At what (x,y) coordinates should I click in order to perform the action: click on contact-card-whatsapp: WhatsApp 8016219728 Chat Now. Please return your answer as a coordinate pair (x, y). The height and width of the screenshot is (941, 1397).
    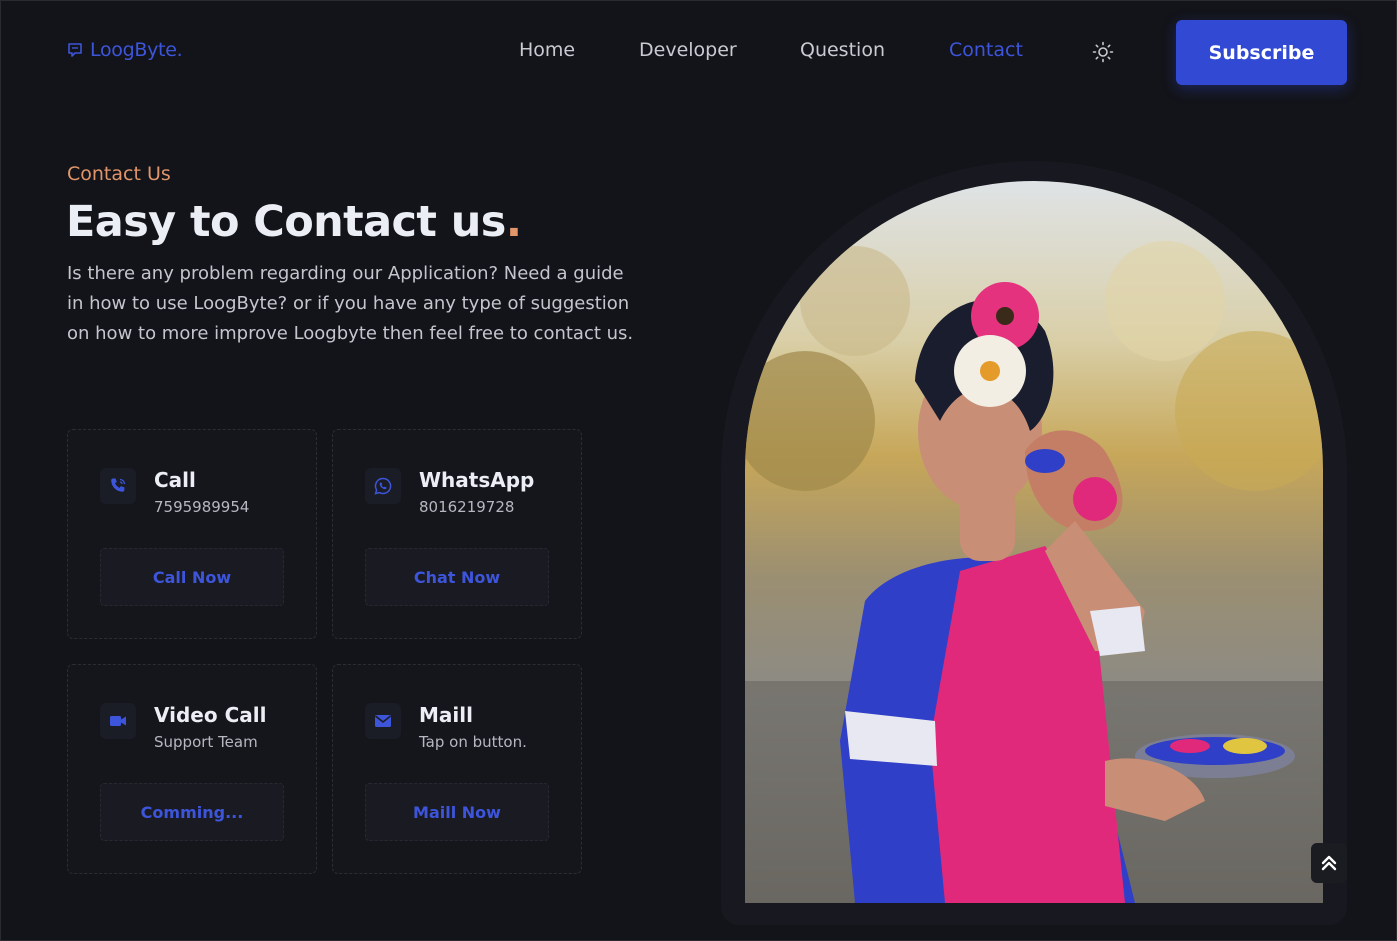
    Looking at the image, I should click on (457, 534).